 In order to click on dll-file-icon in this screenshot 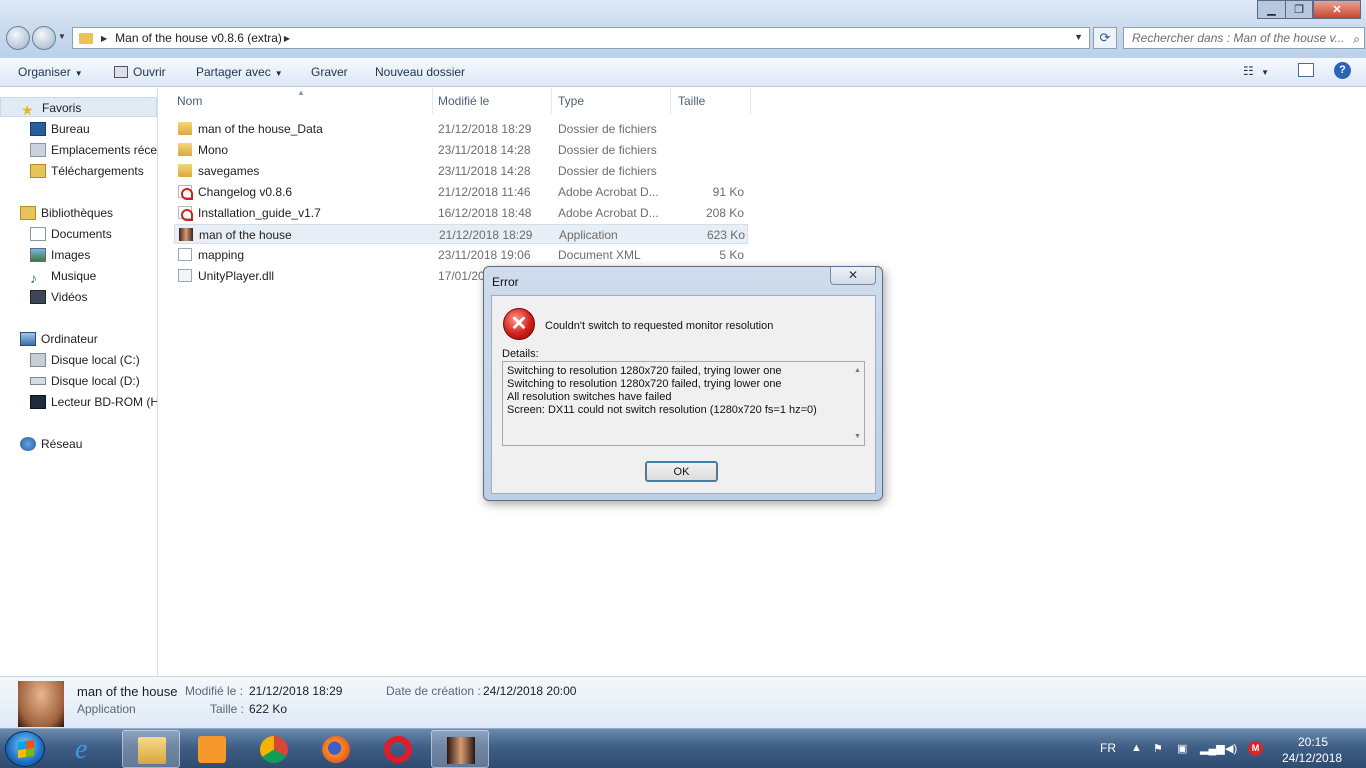, I will do `click(185, 275)`.